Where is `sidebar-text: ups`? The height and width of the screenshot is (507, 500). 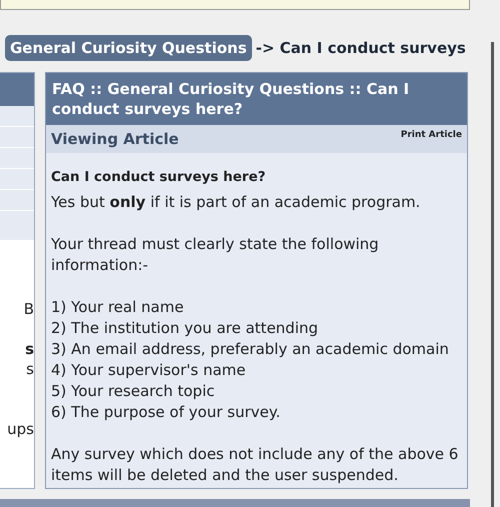
sidebar-text: ups is located at coordinates (20, 429).